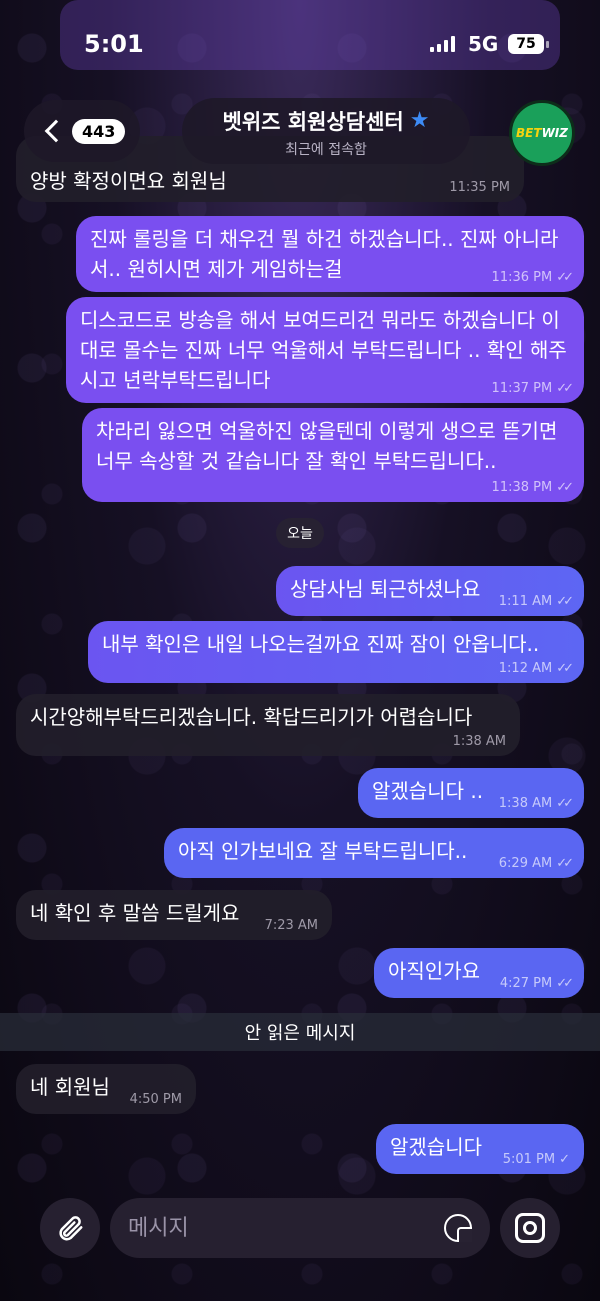 The image size is (600, 1301). I want to click on message-time: 7:23 AM, so click(291, 925).